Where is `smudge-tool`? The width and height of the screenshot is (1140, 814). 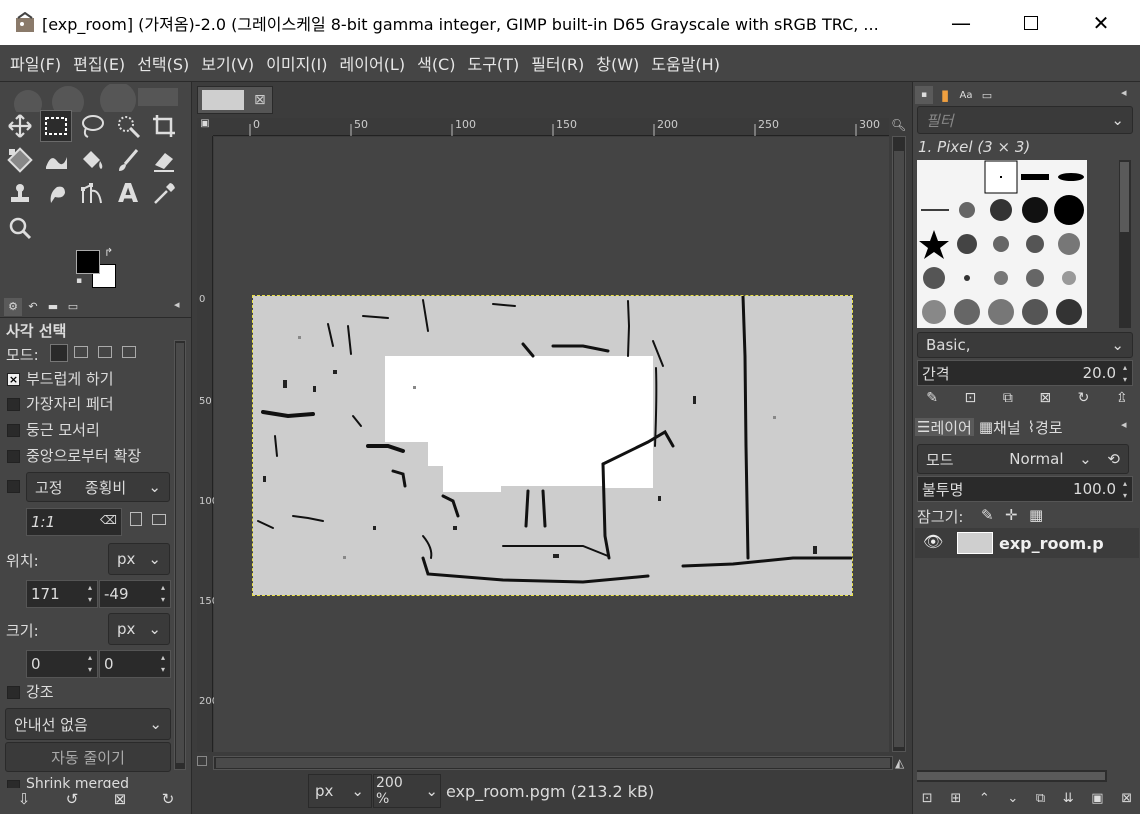
smudge-tool is located at coordinates (56, 194).